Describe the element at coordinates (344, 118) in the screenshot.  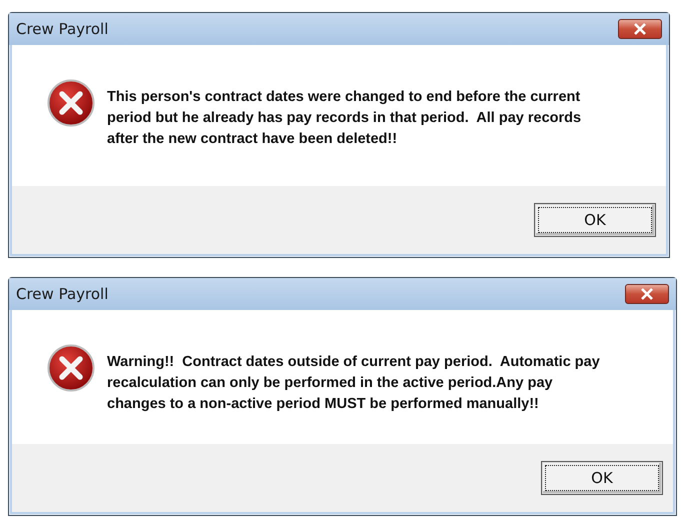
I see `error-message: This person's contract dates were changed to end before the current period but he already has pay records in that period. All pay records after the new contract have been deleted!!` at that location.